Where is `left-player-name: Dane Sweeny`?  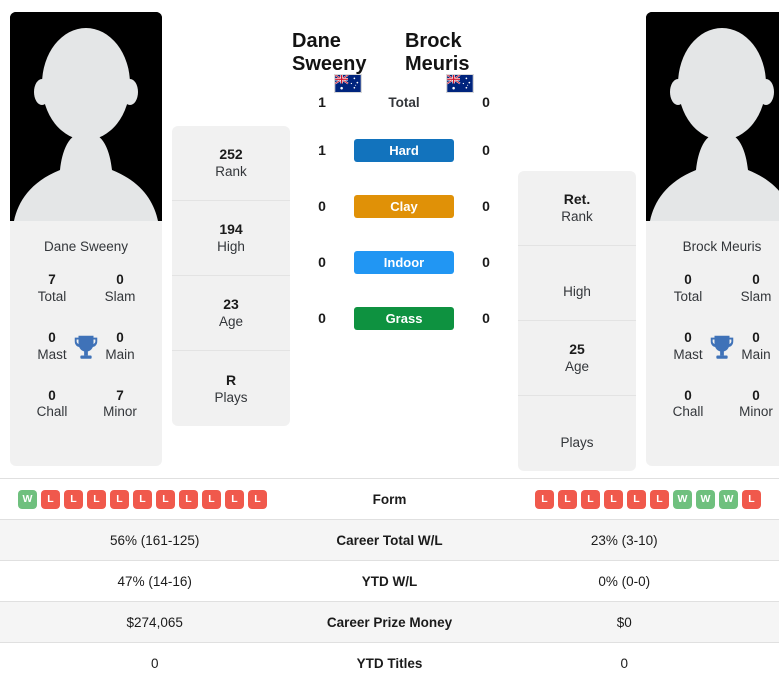
left-player-name: Dane Sweeny is located at coordinates (348, 53).